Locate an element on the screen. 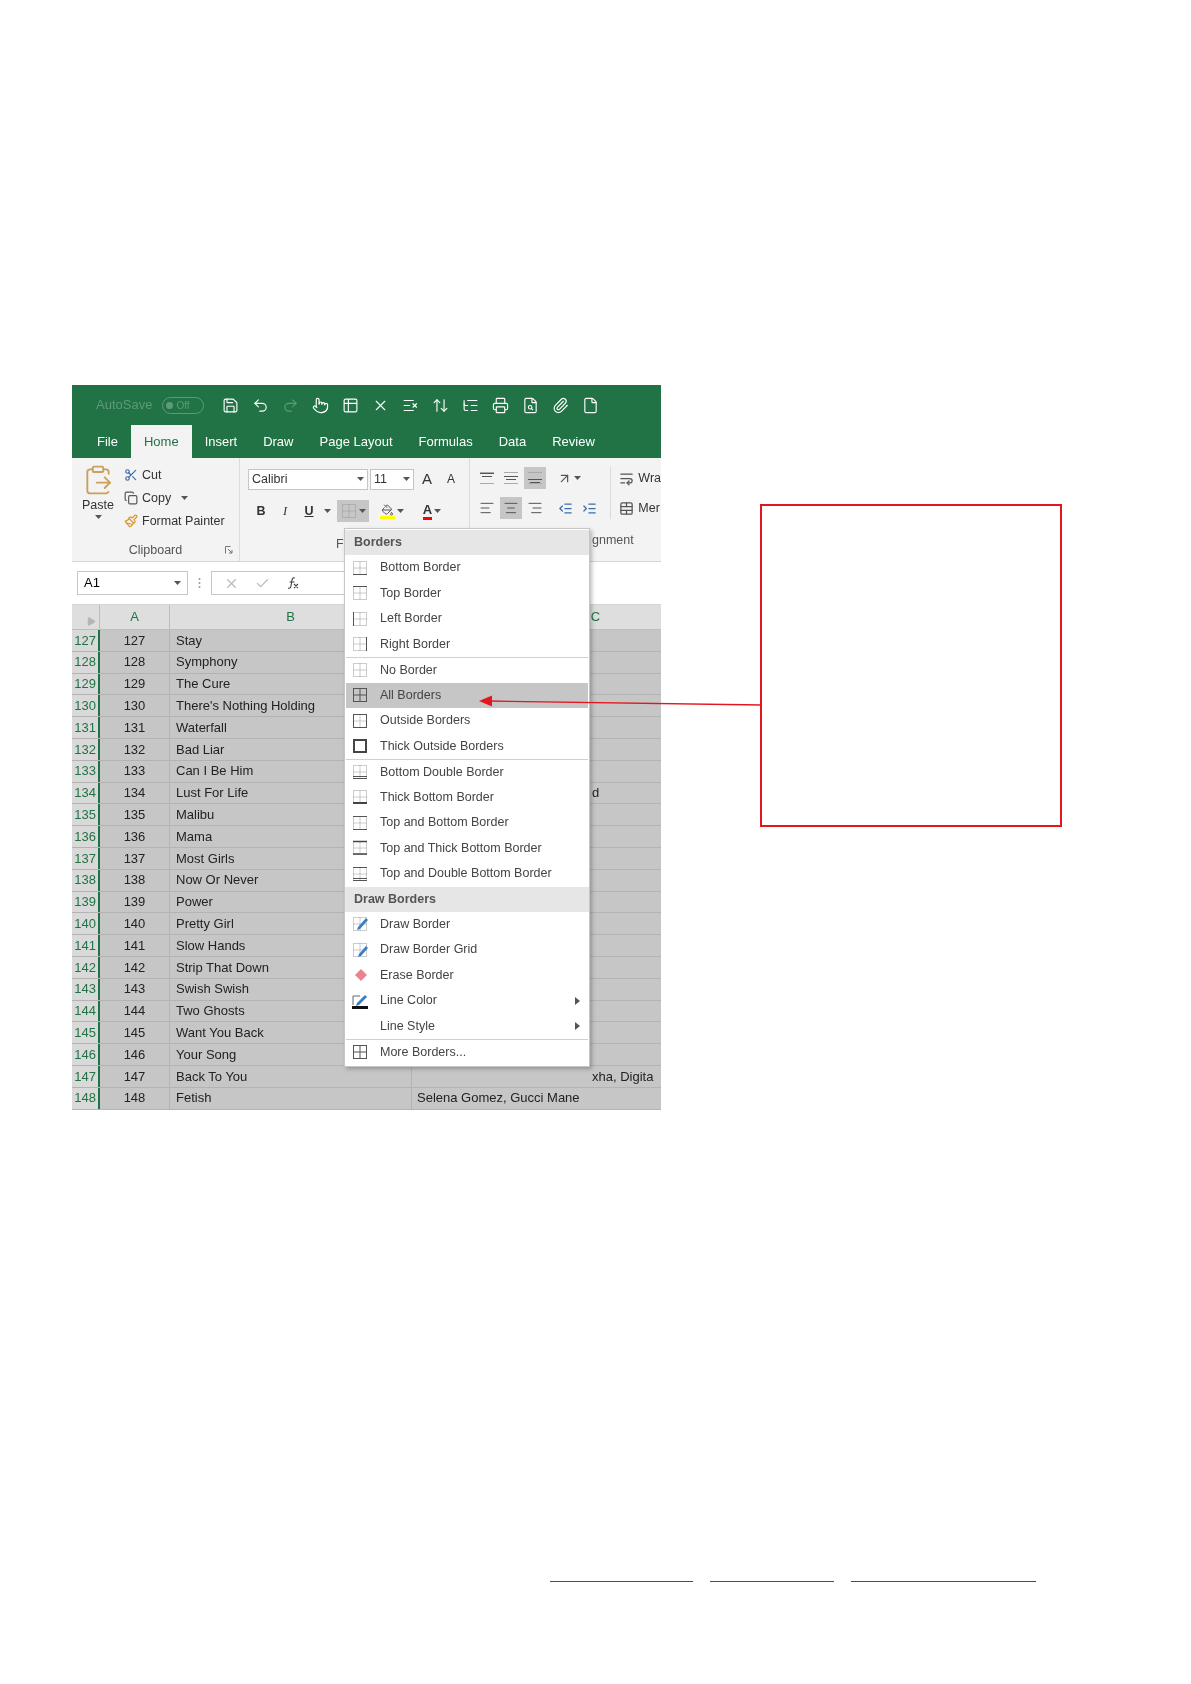  row-header: 134 is located at coordinates (86, 793).